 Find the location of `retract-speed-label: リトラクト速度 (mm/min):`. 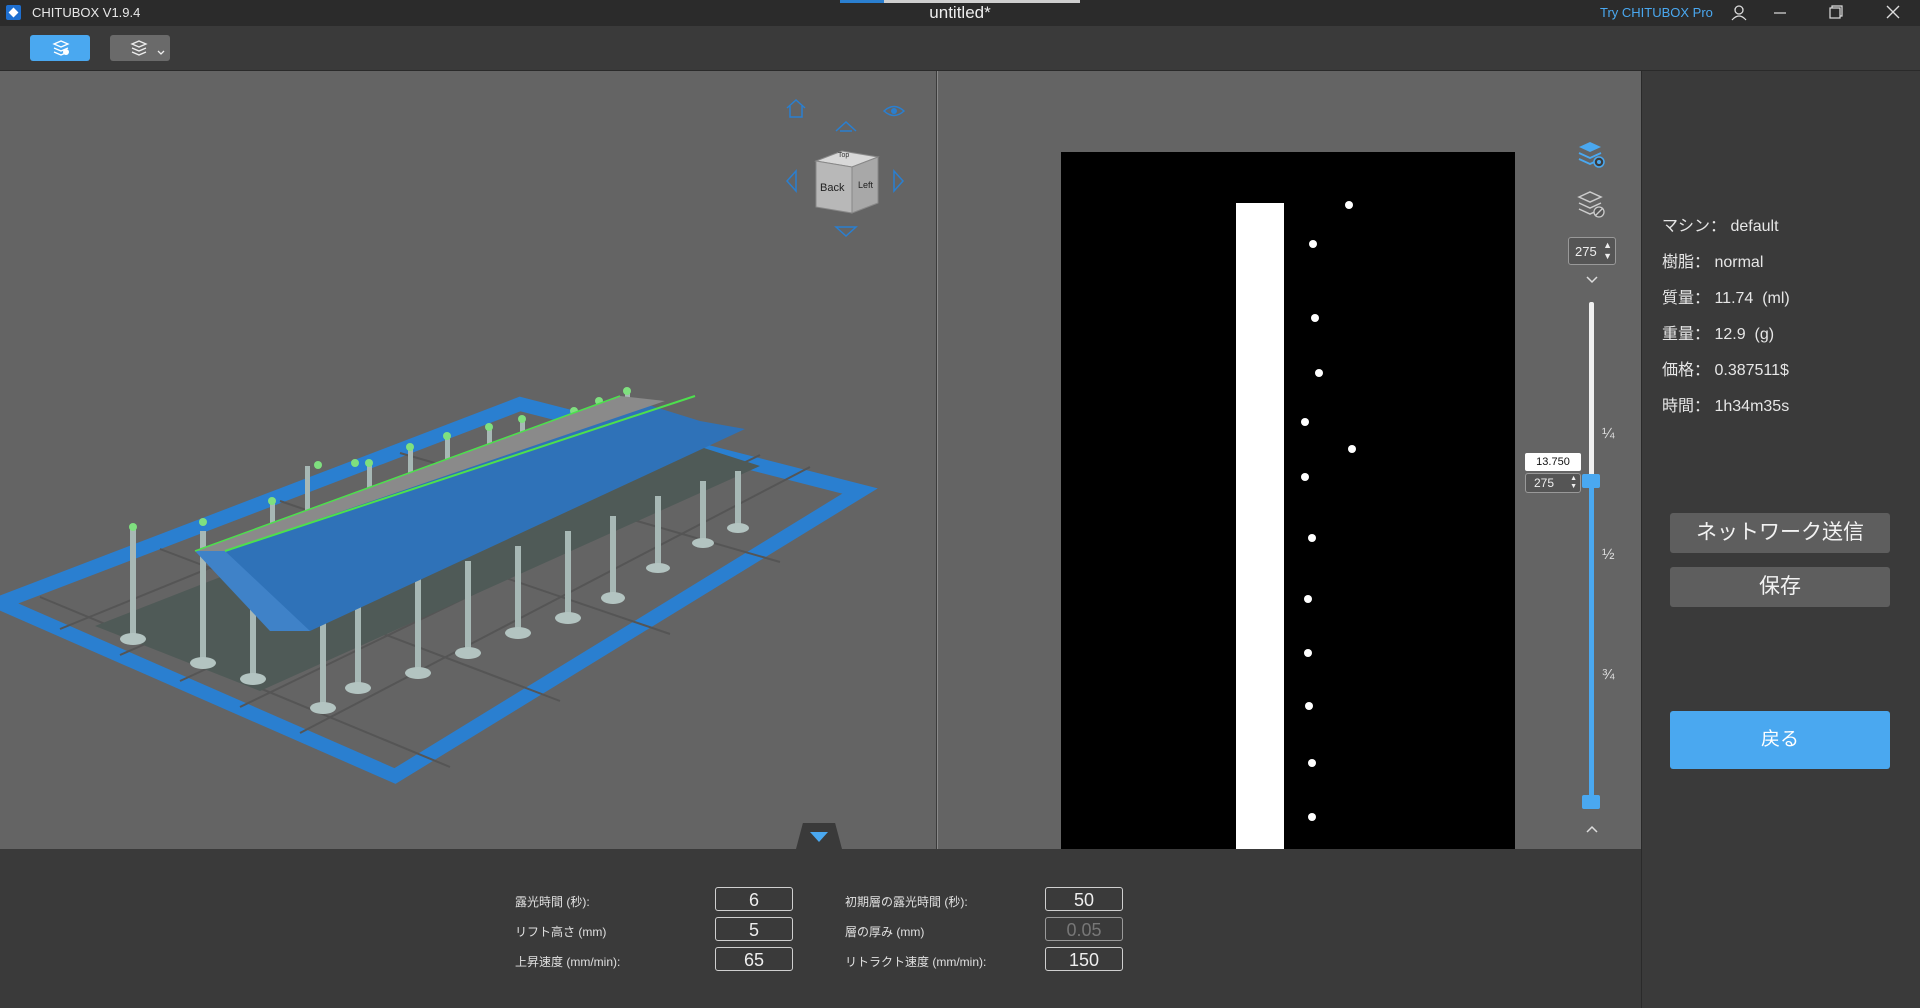

retract-speed-label: リトラクト速度 (mm/min): is located at coordinates (916, 962).